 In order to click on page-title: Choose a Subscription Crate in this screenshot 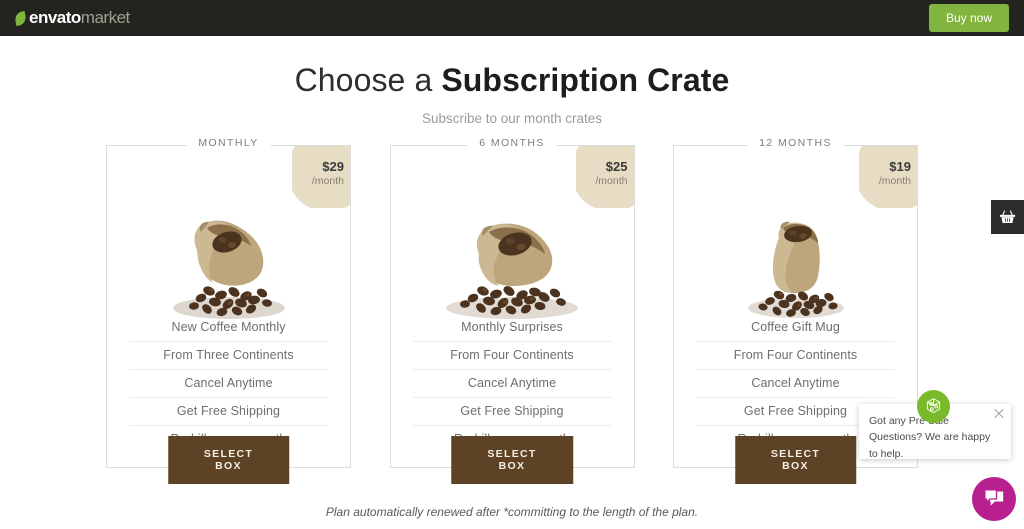, I will do `click(512, 80)`.